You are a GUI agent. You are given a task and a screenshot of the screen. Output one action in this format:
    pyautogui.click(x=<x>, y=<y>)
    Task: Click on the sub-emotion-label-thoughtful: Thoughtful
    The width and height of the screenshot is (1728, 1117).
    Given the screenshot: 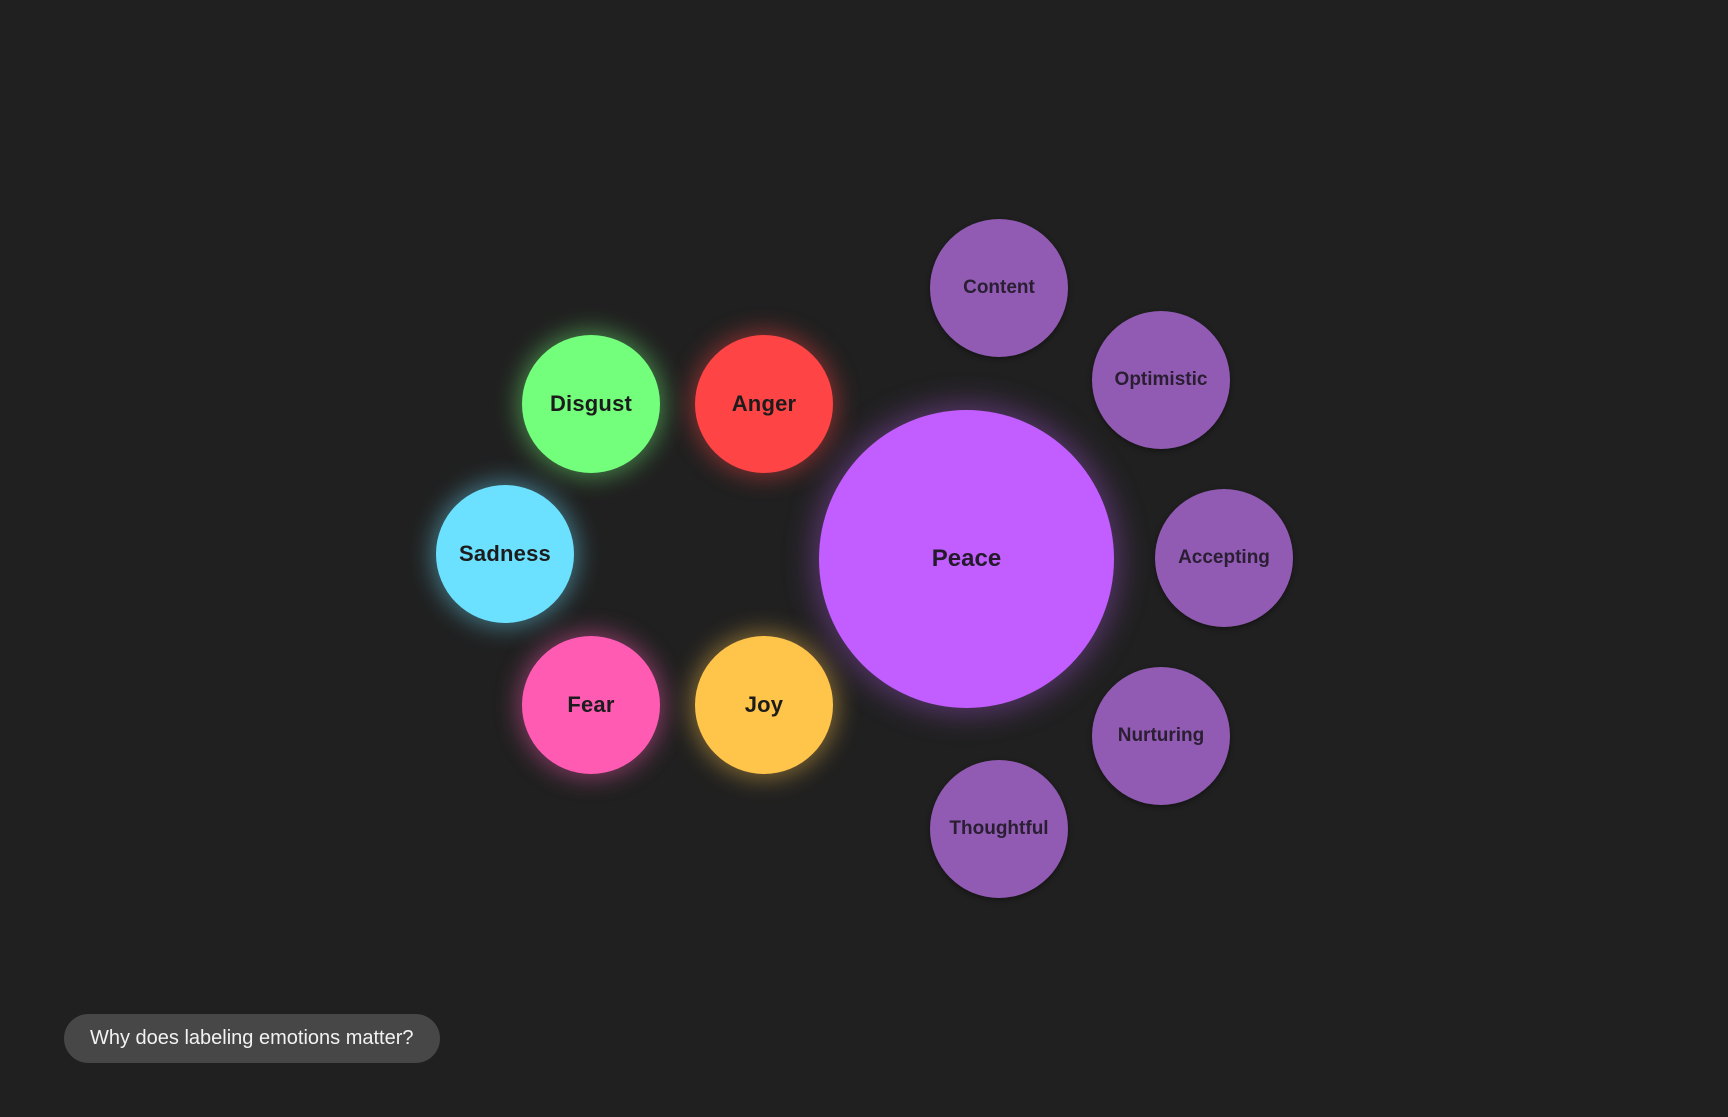 What is the action you would take?
    pyautogui.click(x=999, y=828)
    